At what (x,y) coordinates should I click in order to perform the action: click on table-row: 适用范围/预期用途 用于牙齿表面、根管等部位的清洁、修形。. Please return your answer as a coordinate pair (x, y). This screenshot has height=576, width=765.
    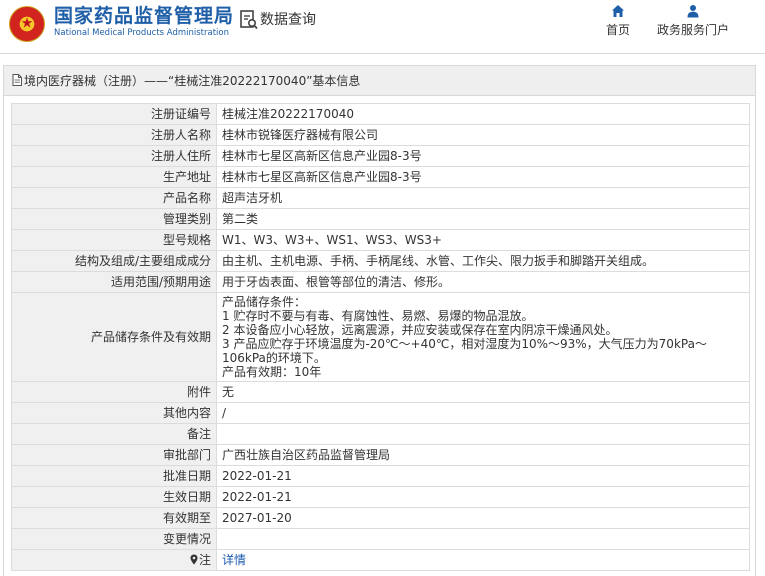
    Looking at the image, I should click on (380, 282).